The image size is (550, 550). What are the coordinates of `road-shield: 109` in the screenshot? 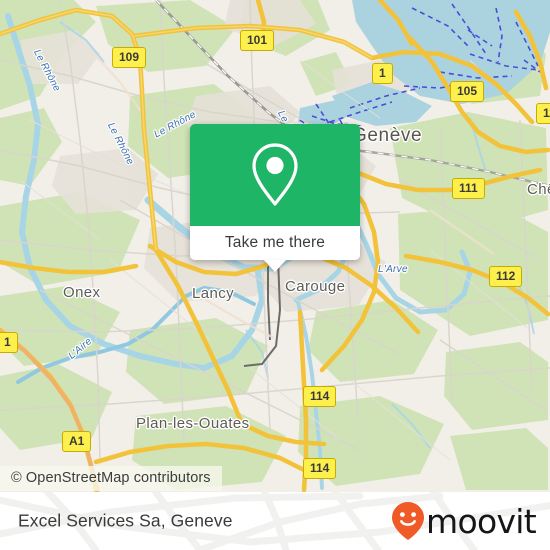 It's located at (129, 57).